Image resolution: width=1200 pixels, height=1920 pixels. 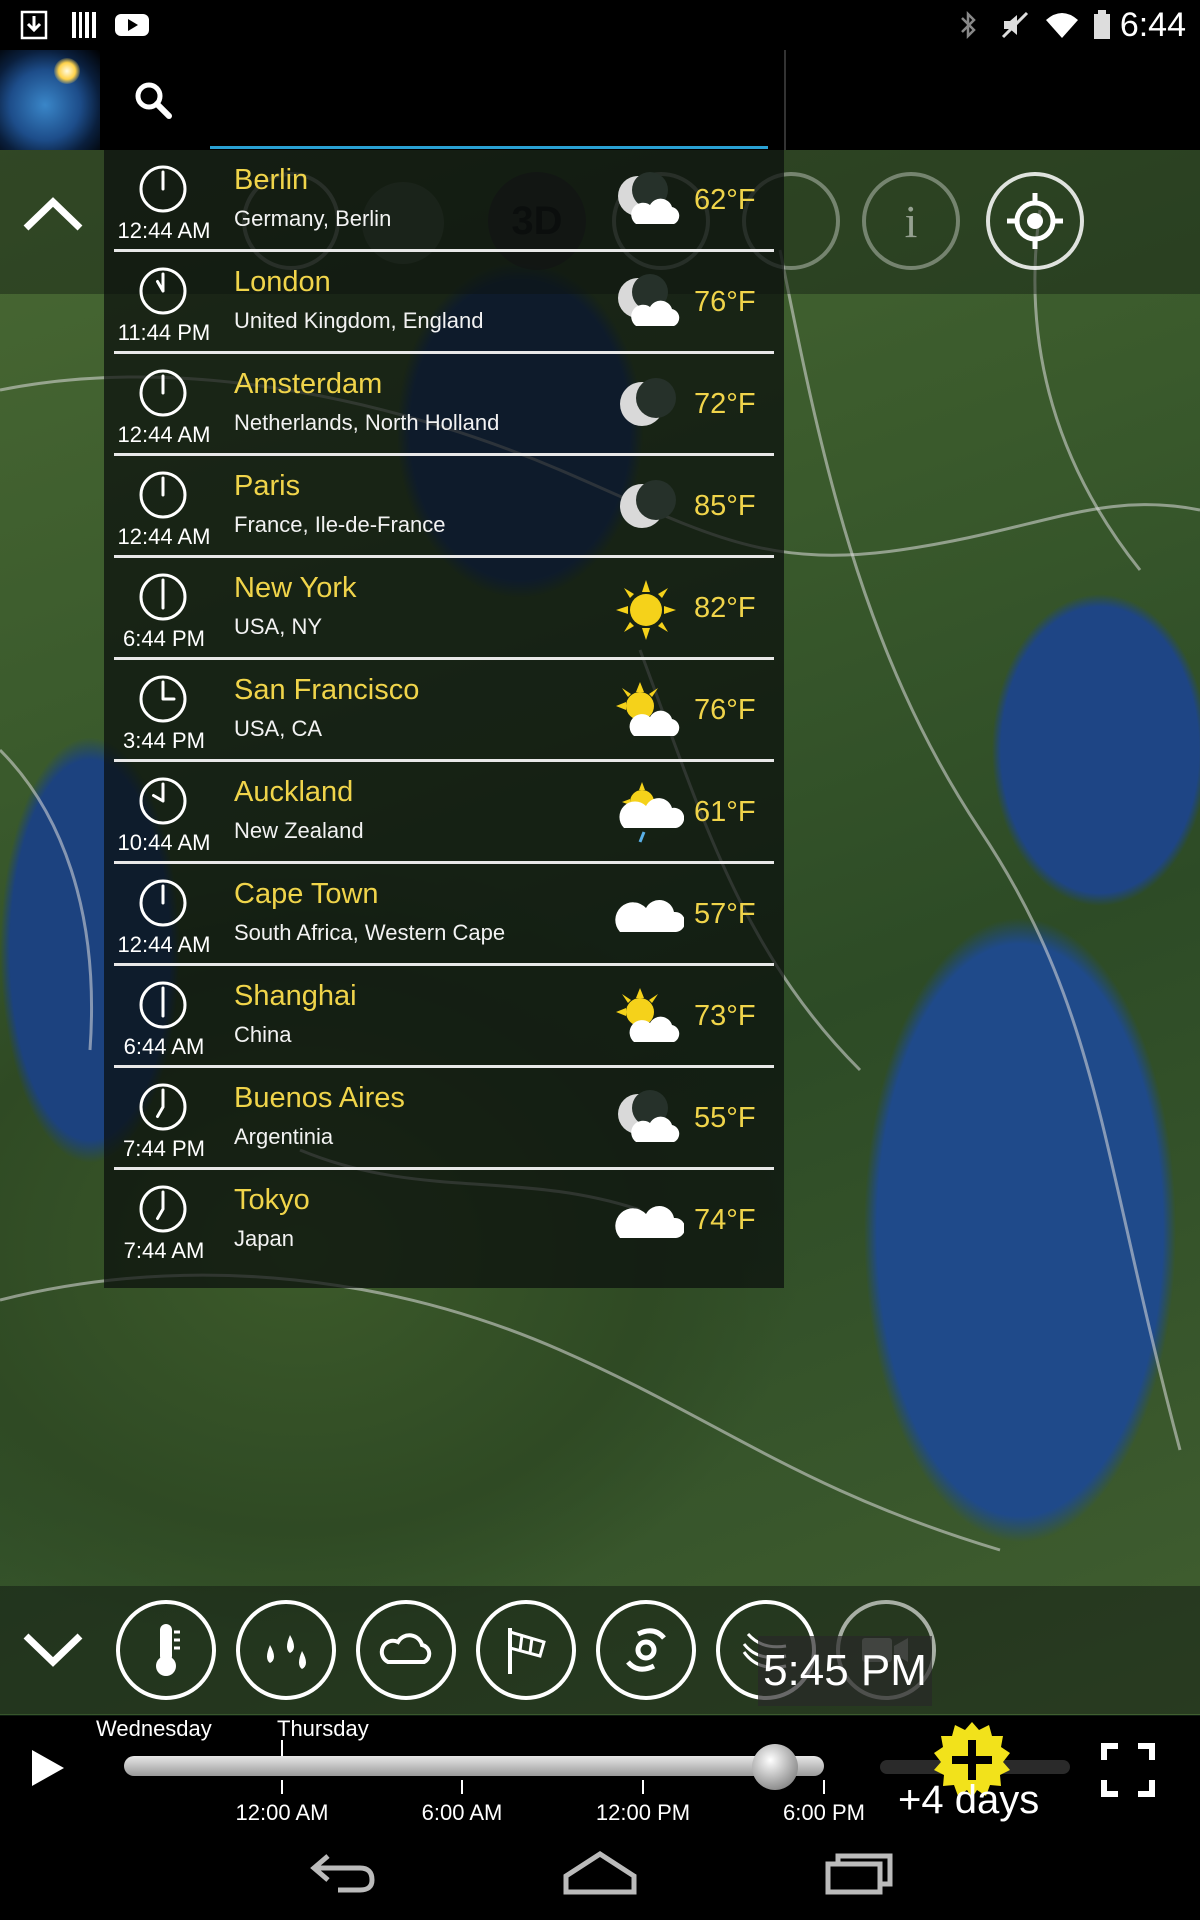 I want to click on local-time: 11:44 PM, so click(x=164, y=332).